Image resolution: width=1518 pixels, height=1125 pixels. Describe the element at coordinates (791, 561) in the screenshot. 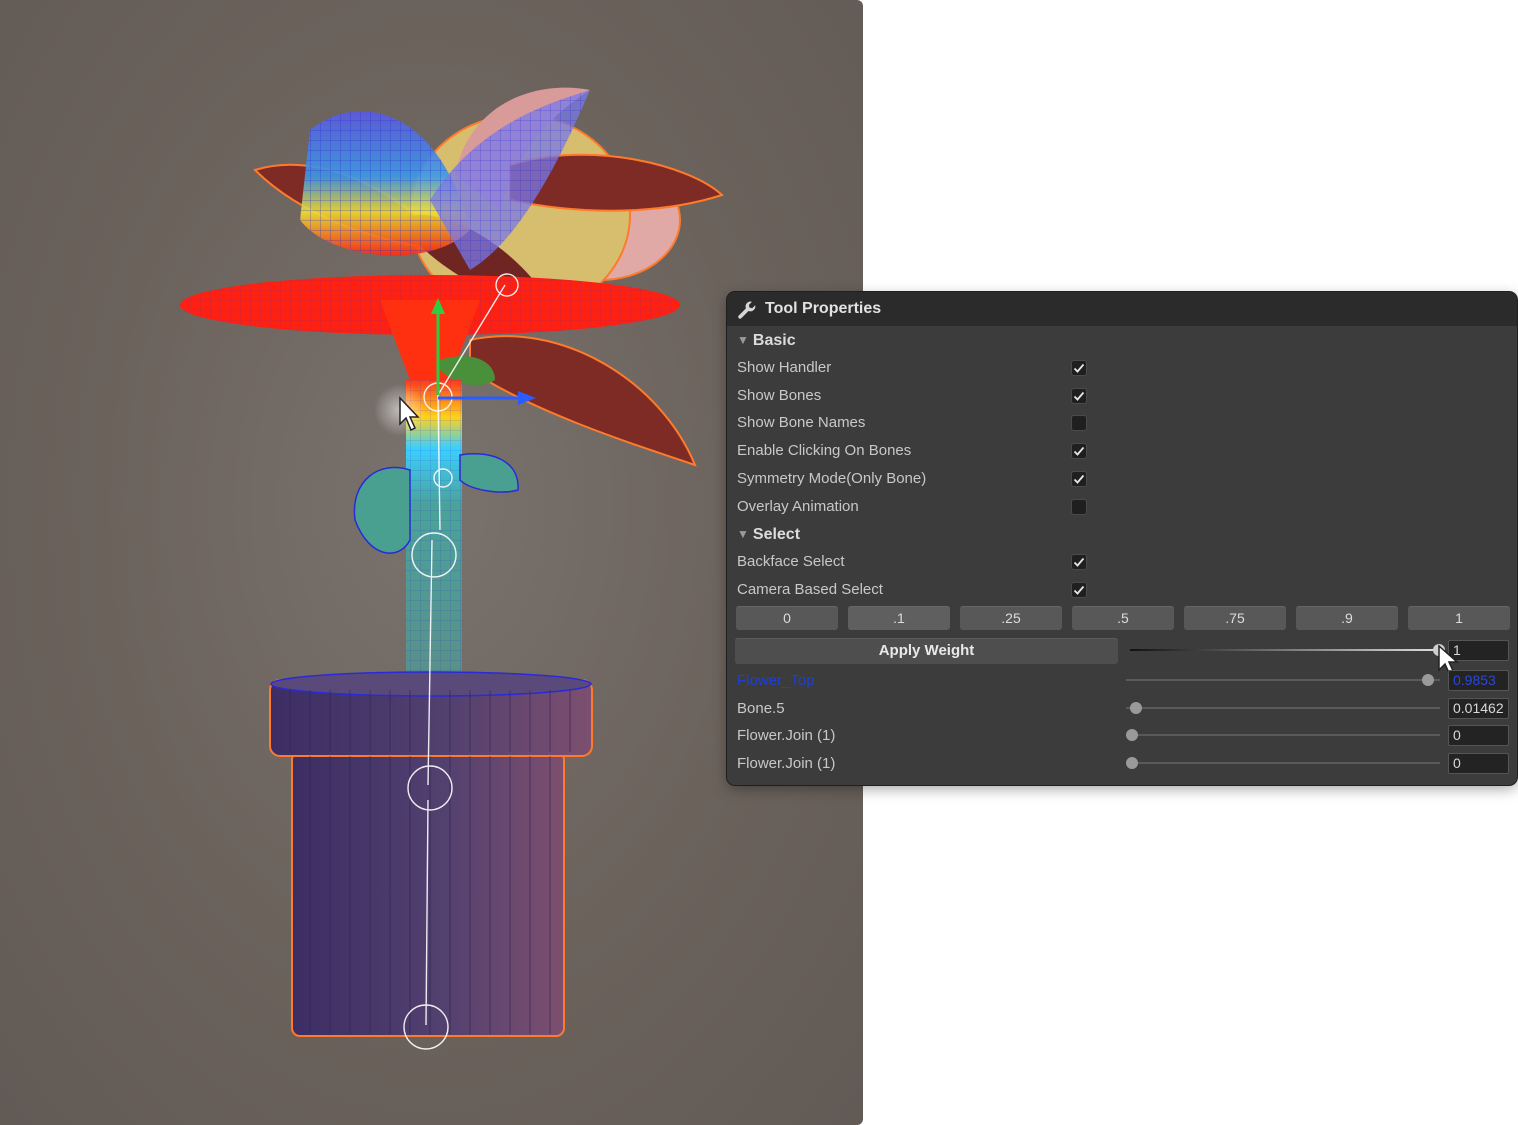

I see `option-label-select_options-0: Backface Select` at that location.